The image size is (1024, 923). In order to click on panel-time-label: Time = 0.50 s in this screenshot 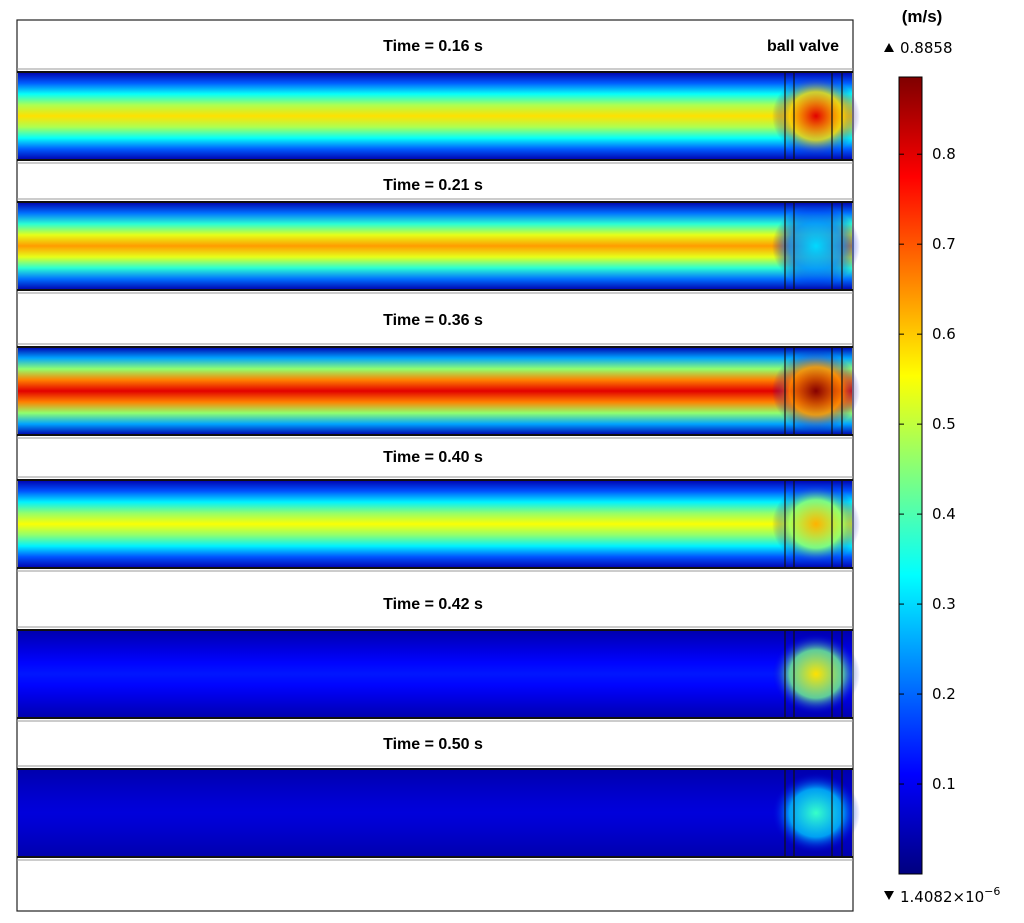, I will do `click(433, 744)`.